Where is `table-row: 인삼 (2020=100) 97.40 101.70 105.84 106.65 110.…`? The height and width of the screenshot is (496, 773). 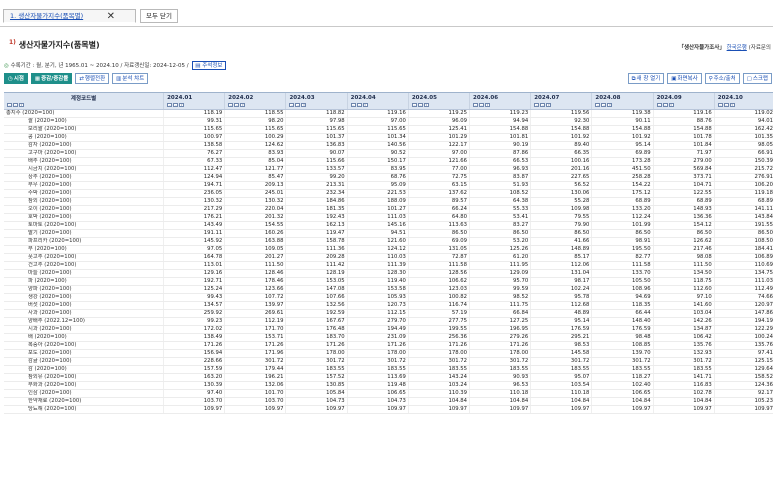
table-row: 인삼 (2020=100) 97.40 101.70 105.84 106.65 110.… is located at coordinates (388, 393).